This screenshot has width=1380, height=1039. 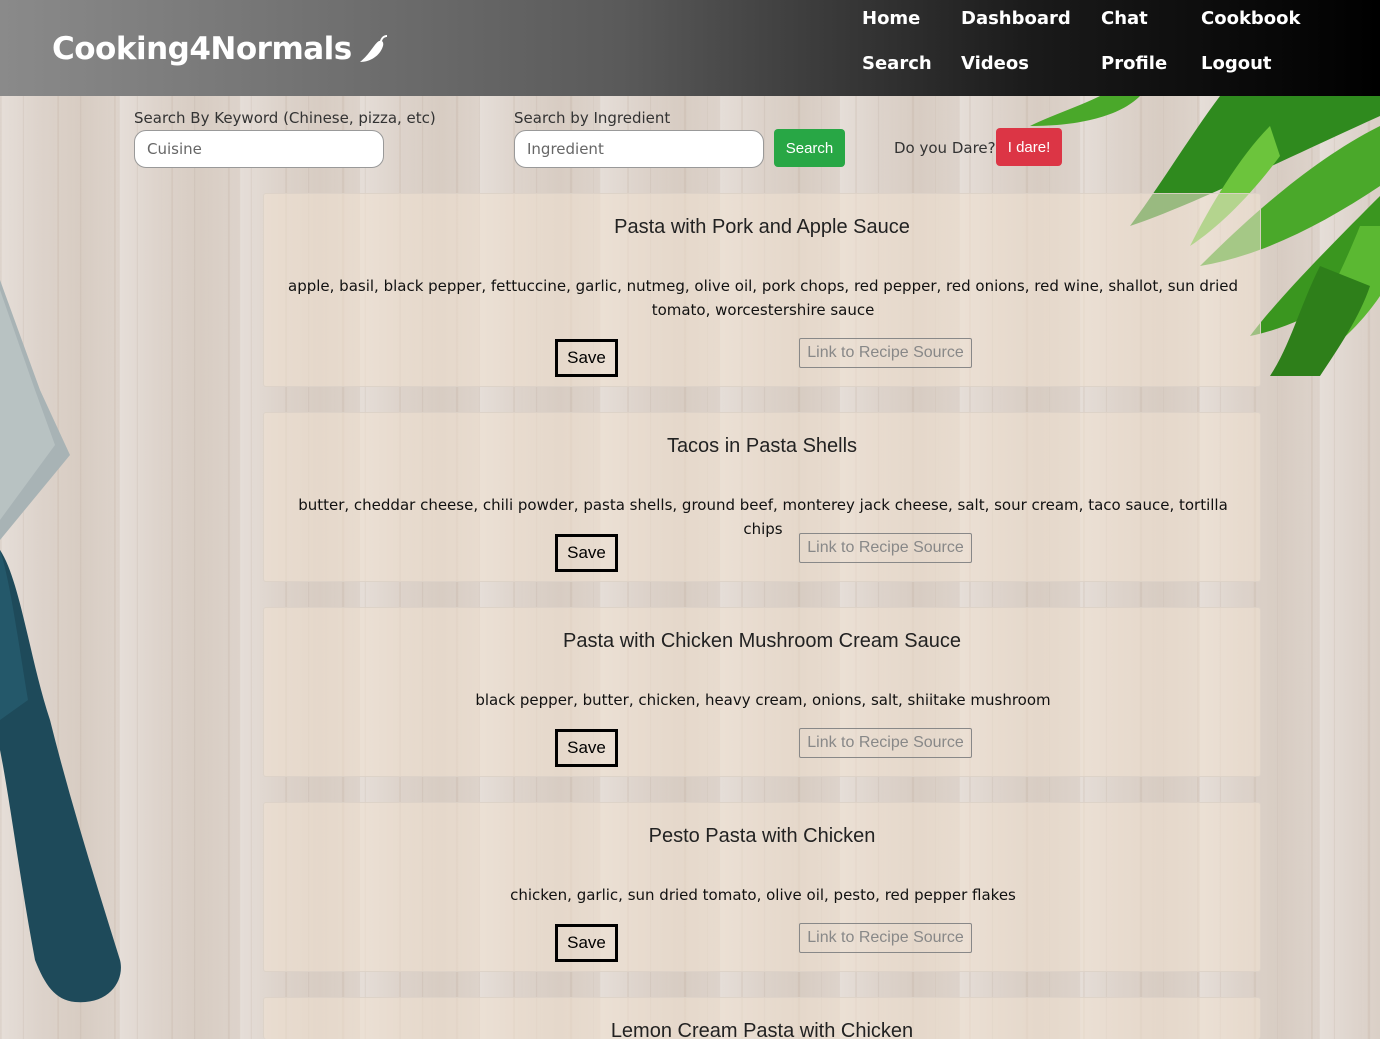 I want to click on nav-cookbook: Cookbook, so click(x=1251, y=18).